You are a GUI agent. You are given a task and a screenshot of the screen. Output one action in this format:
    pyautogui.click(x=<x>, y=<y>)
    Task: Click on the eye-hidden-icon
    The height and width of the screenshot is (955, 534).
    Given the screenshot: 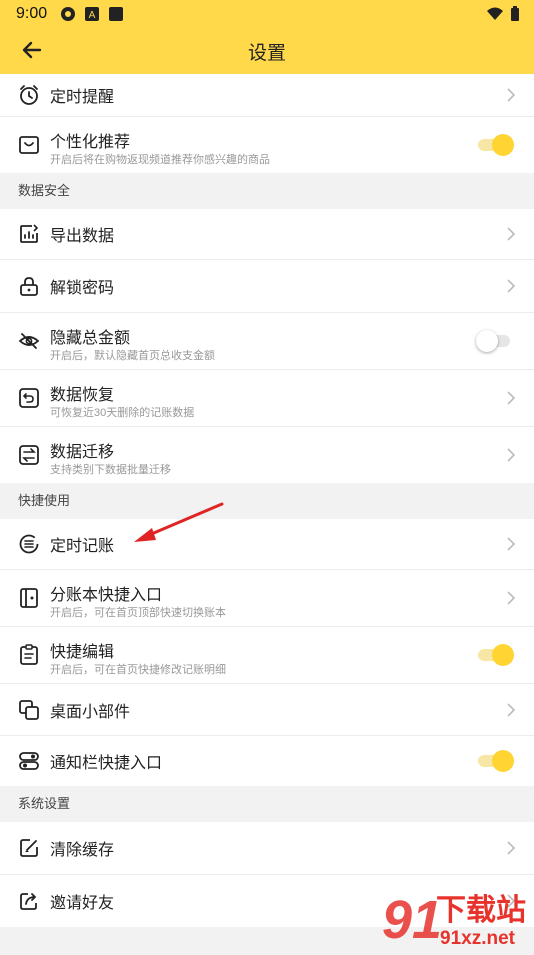 What is the action you would take?
    pyautogui.click(x=29, y=341)
    